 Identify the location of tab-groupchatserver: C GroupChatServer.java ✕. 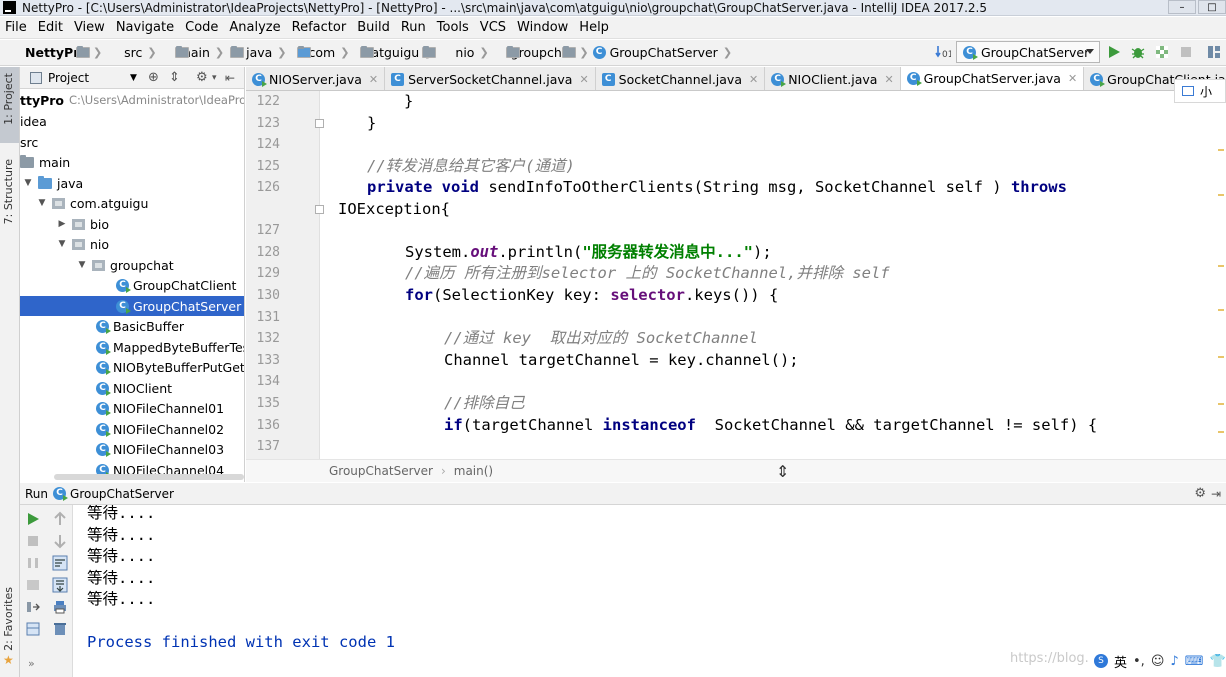
(992, 78).